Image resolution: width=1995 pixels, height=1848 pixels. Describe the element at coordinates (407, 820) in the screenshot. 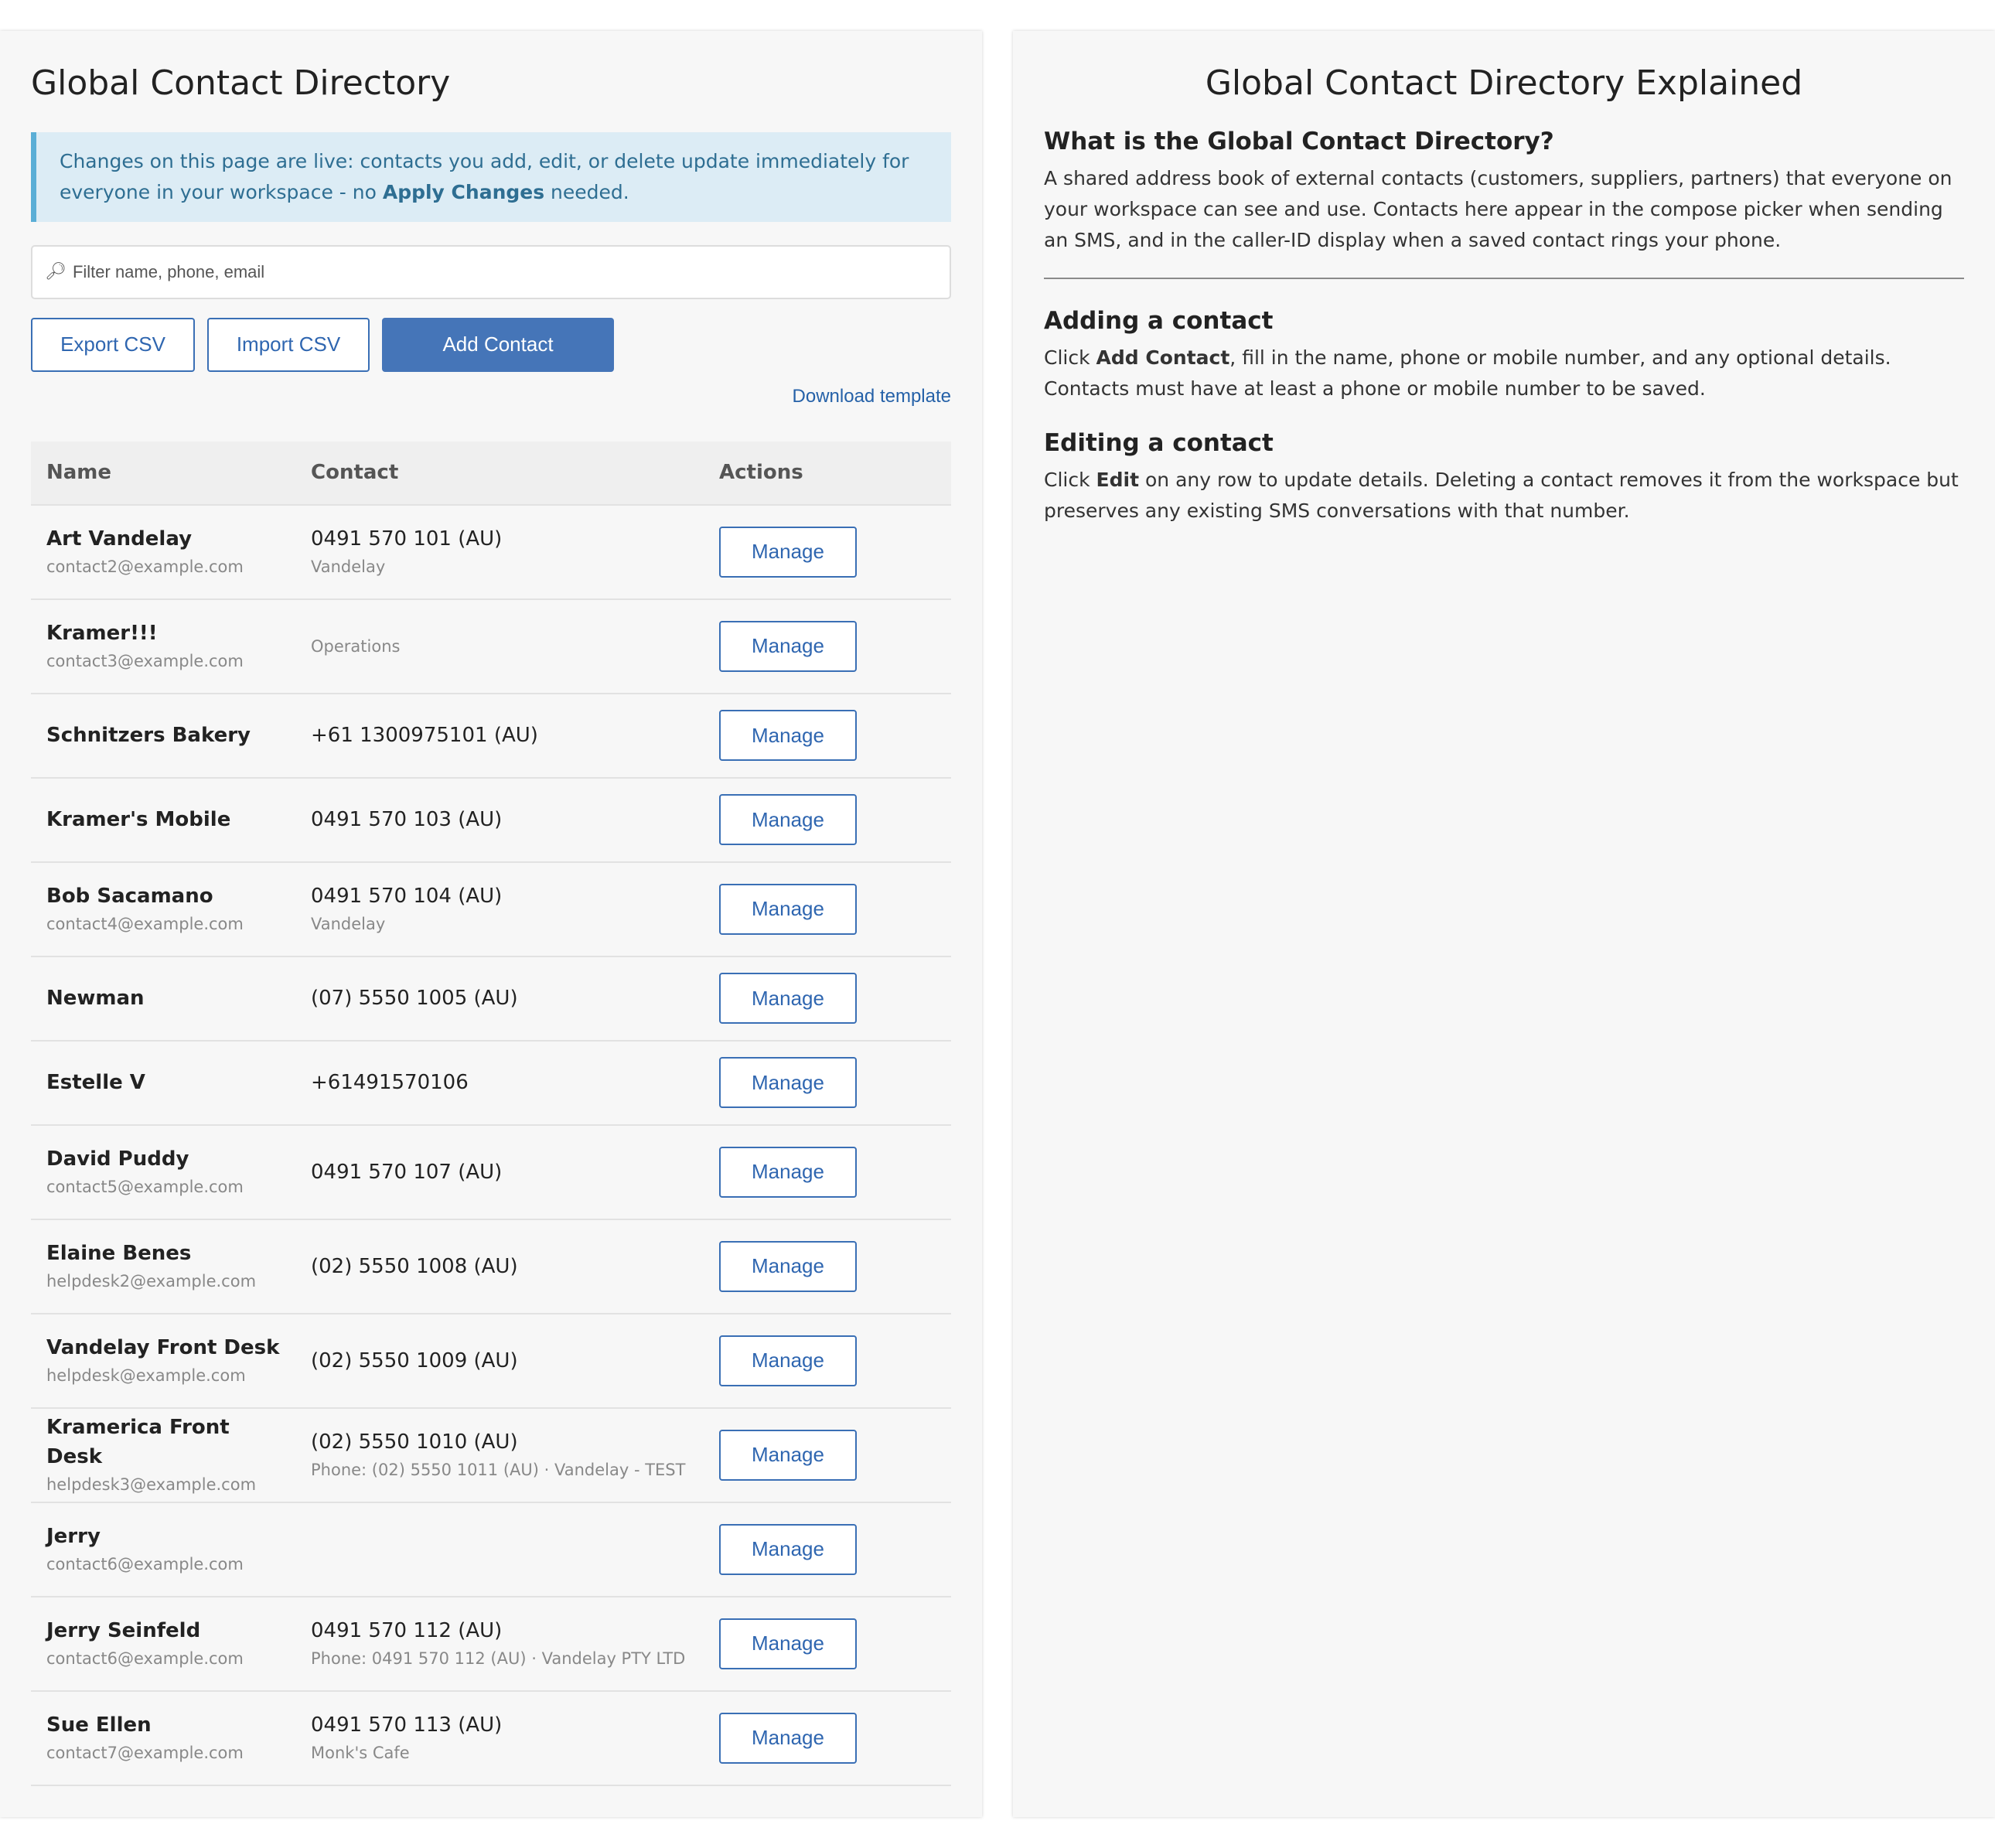

I see `contact-phone: 0491 570 103 (AU)` at that location.